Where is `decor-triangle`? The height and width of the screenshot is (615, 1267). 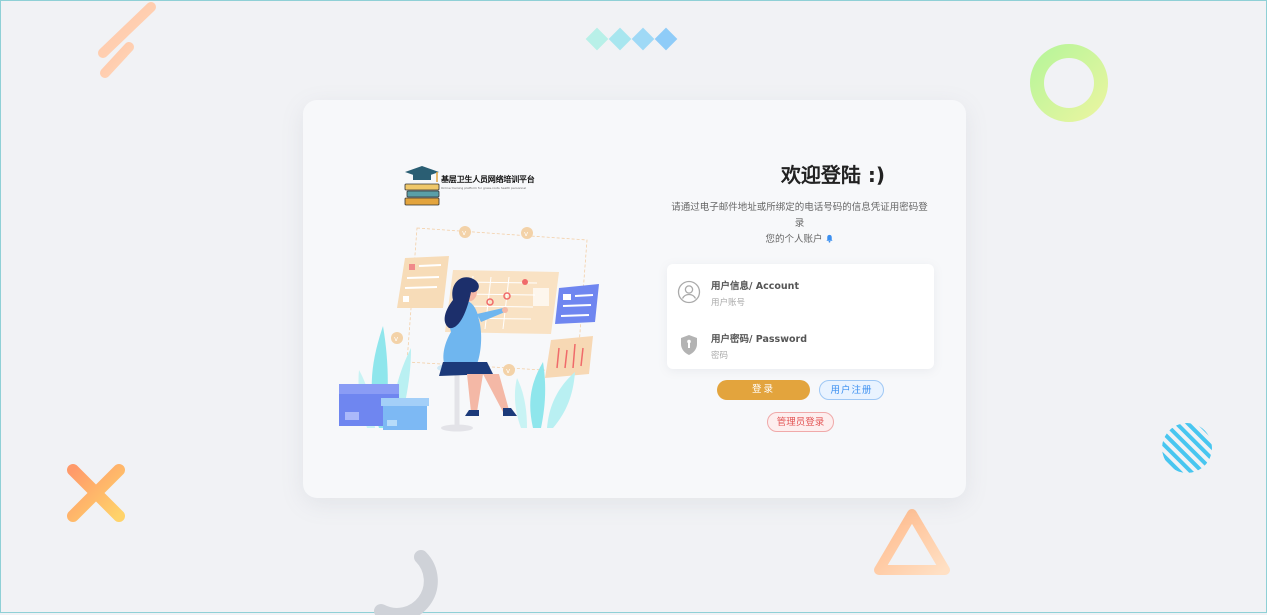
decor-triangle is located at coordinates (912, 542).